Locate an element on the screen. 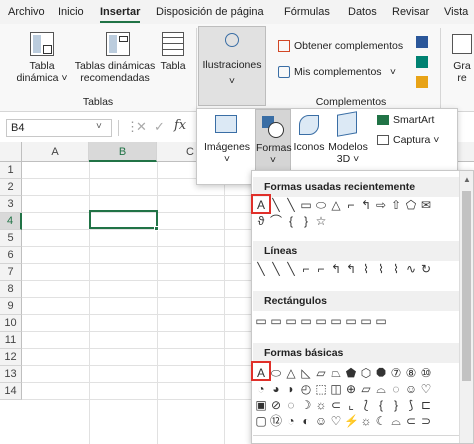 Image resolution: width=474 pixels, height=444 pixels. basic3-shape-4: ☼ is located at coordinates (321, 405).